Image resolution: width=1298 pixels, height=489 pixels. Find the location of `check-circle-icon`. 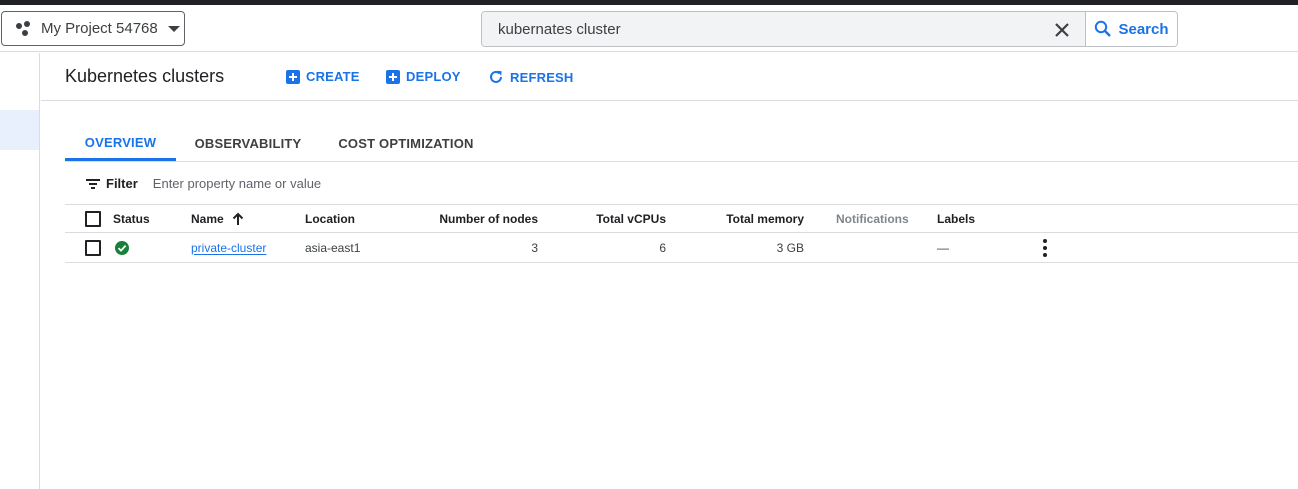

check-circle-icon is located at coordinates (122, 247).